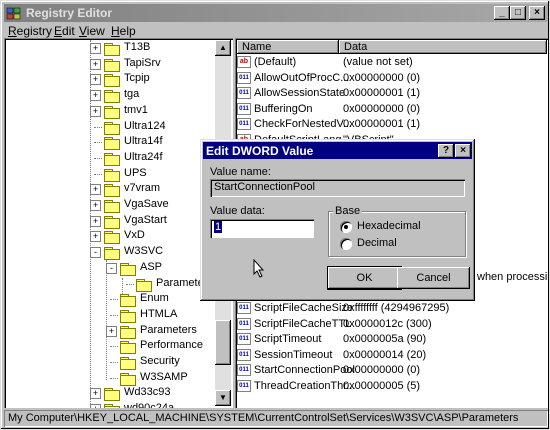  Describe the element at coordinates (30, 31) in the screenshot. I see `menu-registry: Registry` at that location.